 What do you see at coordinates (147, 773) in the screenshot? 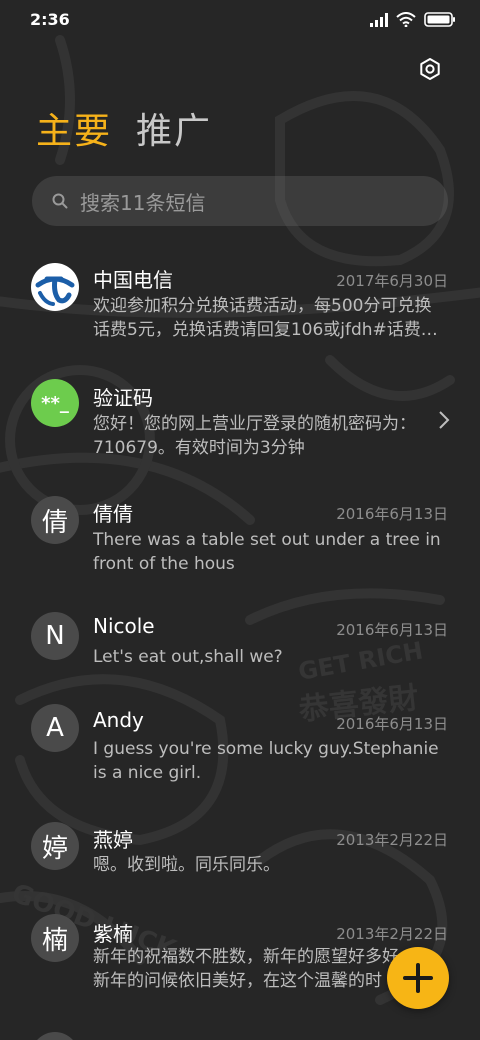
I see `preview-line: is a nice girl.` at bounding box center [147, 773].